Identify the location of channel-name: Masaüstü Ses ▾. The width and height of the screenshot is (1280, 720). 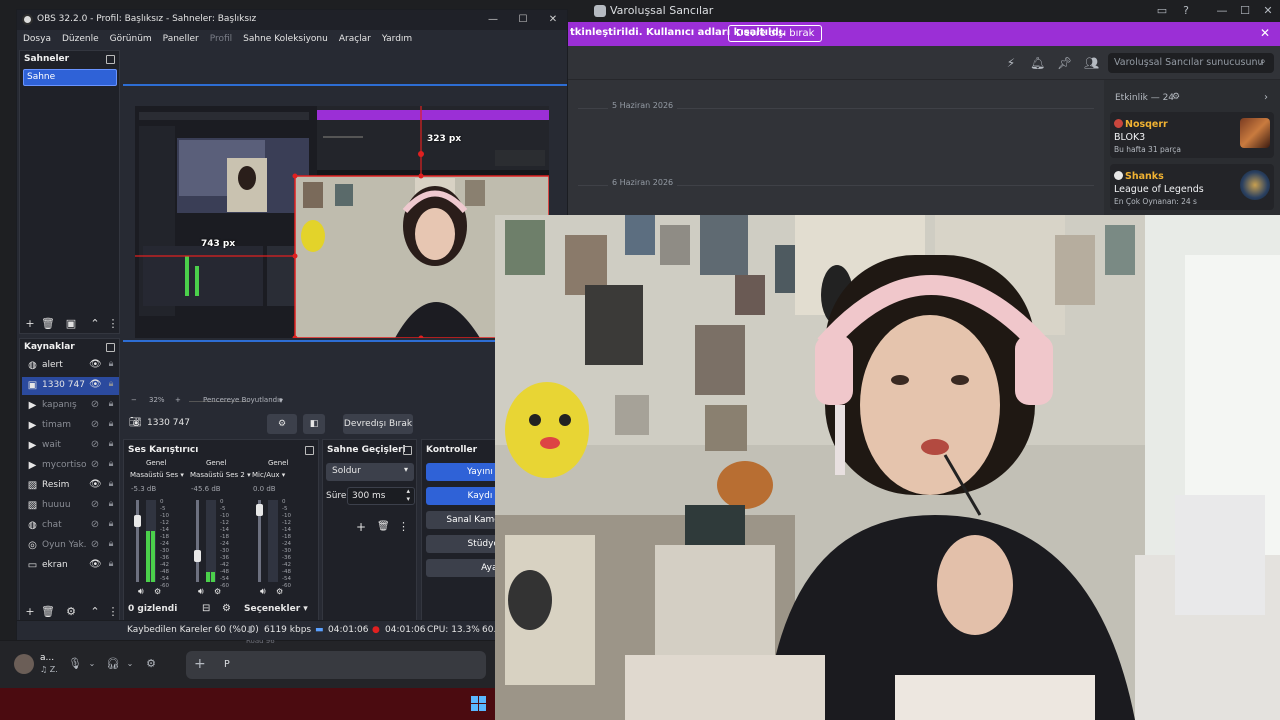
(157, 475).